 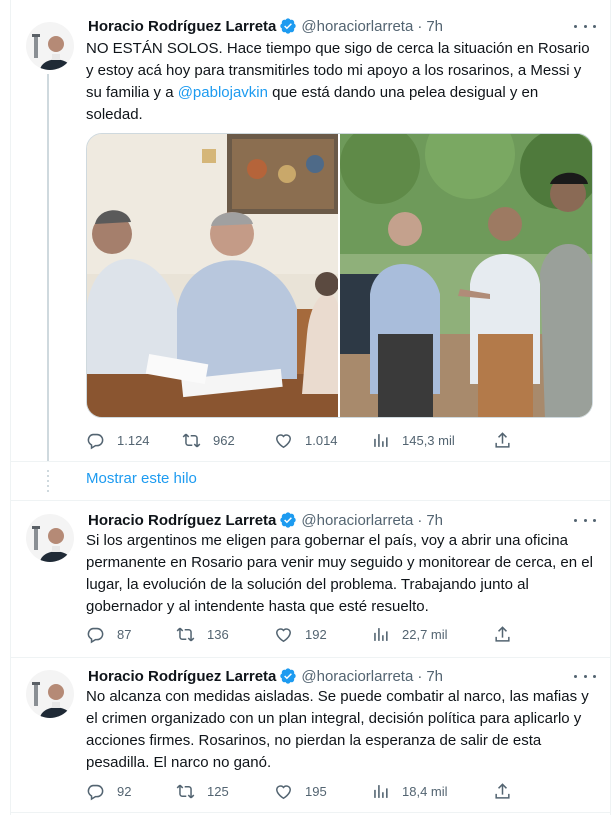 I want to click on like-button: 1.014, so click(x=306, y=440).